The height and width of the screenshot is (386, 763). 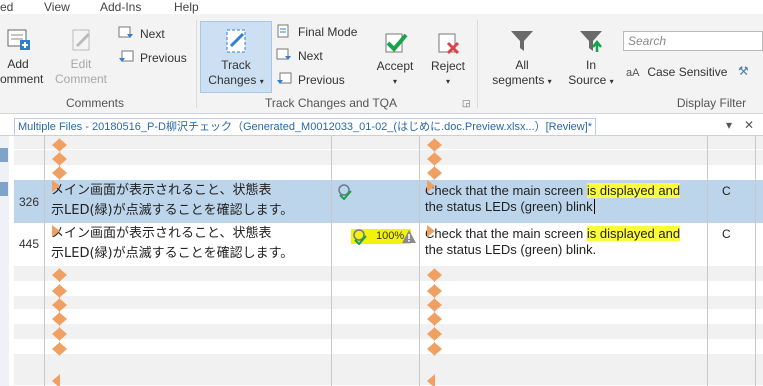 I want to click on add-comment-button: Add omment, so click(x=22, y=57).